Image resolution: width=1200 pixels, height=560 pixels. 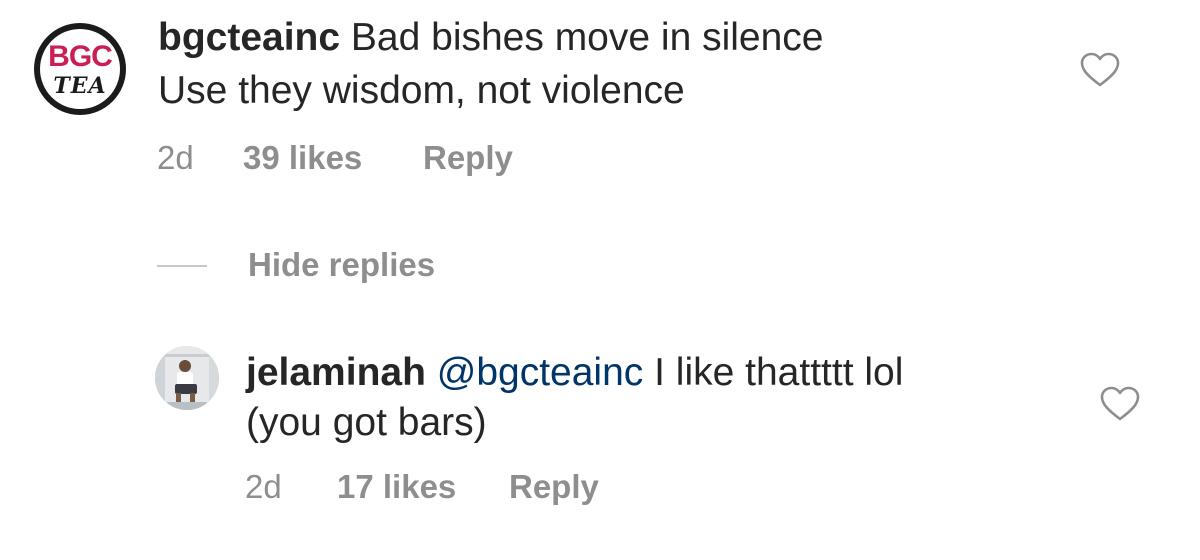 I want to click on reply-likes-count: 17 likes, so click(x=396, y=487).